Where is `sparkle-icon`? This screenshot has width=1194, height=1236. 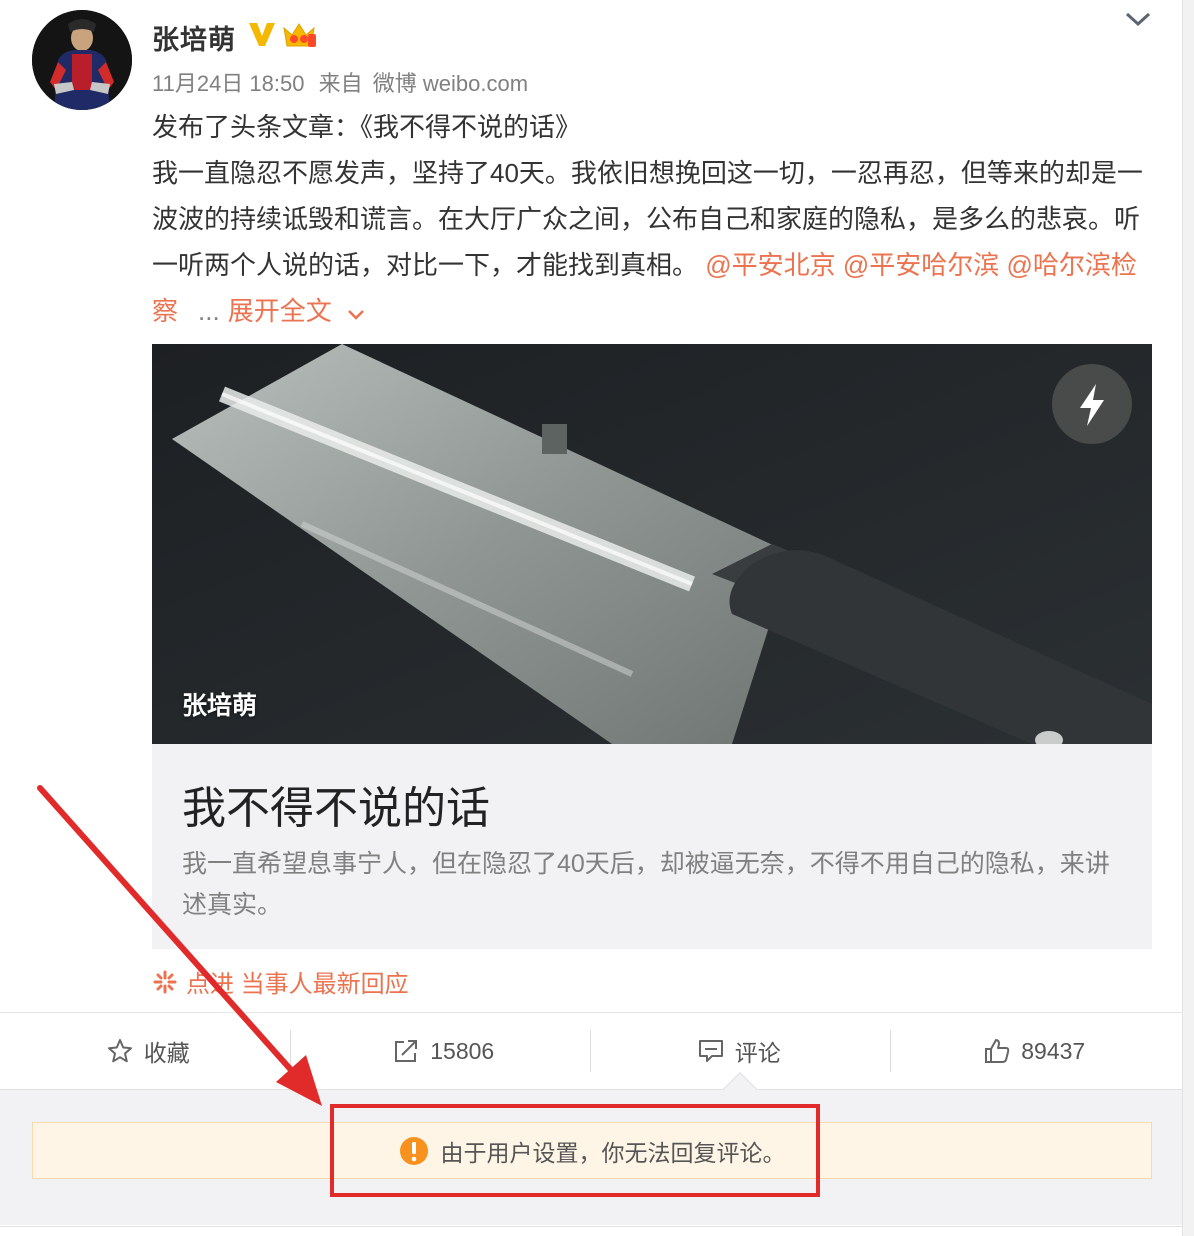 sparkle-icon is located at coordinates (165, 981).